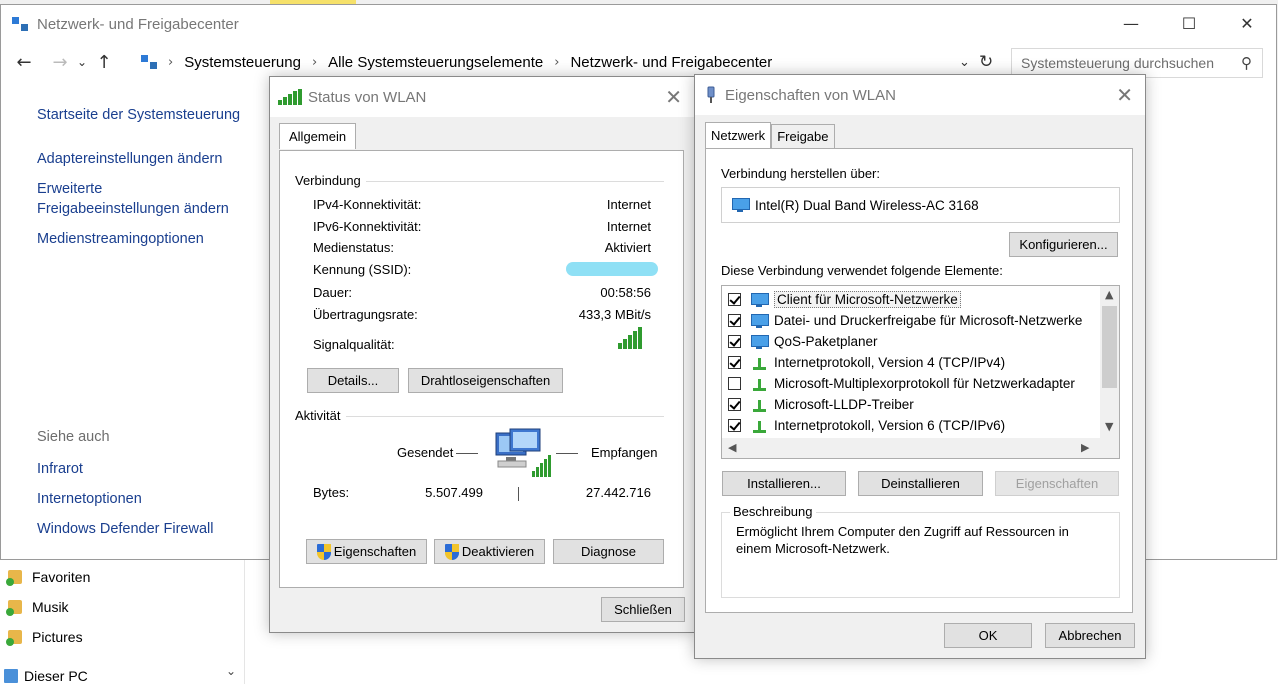 The height and width of the screenshot is (684, 1278). I want to click on media-status-value: Aktiviert, so click(627, 247).